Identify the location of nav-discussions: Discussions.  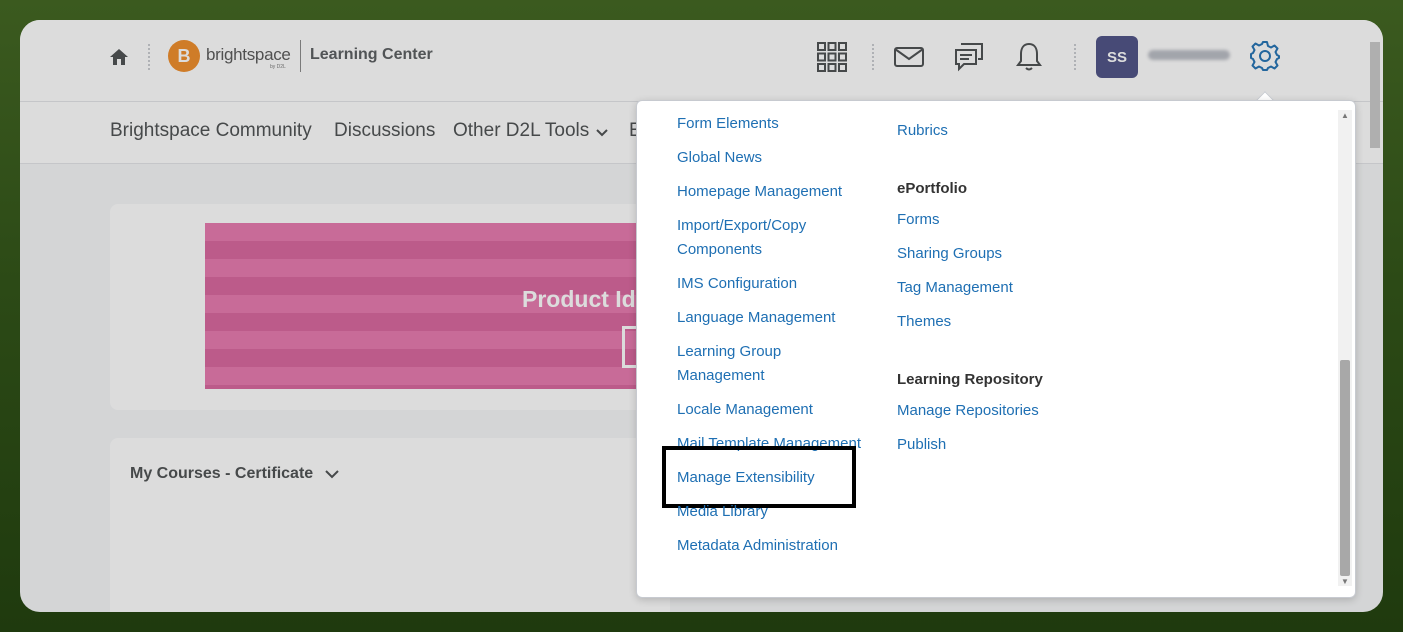
(384, 131).